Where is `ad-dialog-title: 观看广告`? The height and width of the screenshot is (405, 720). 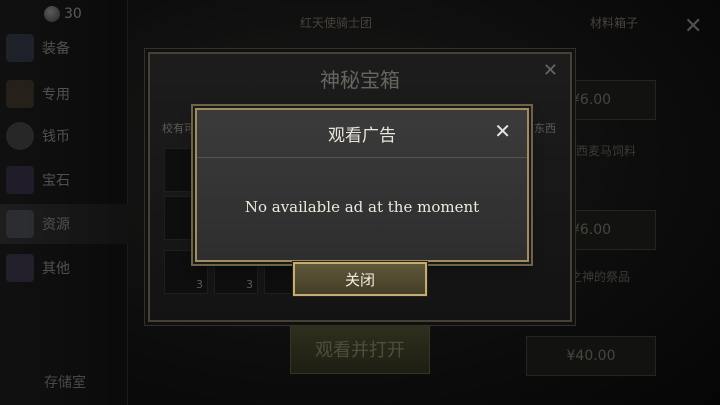
ad-dialog-title: 观看广告 is located at coordinates (362, 136).